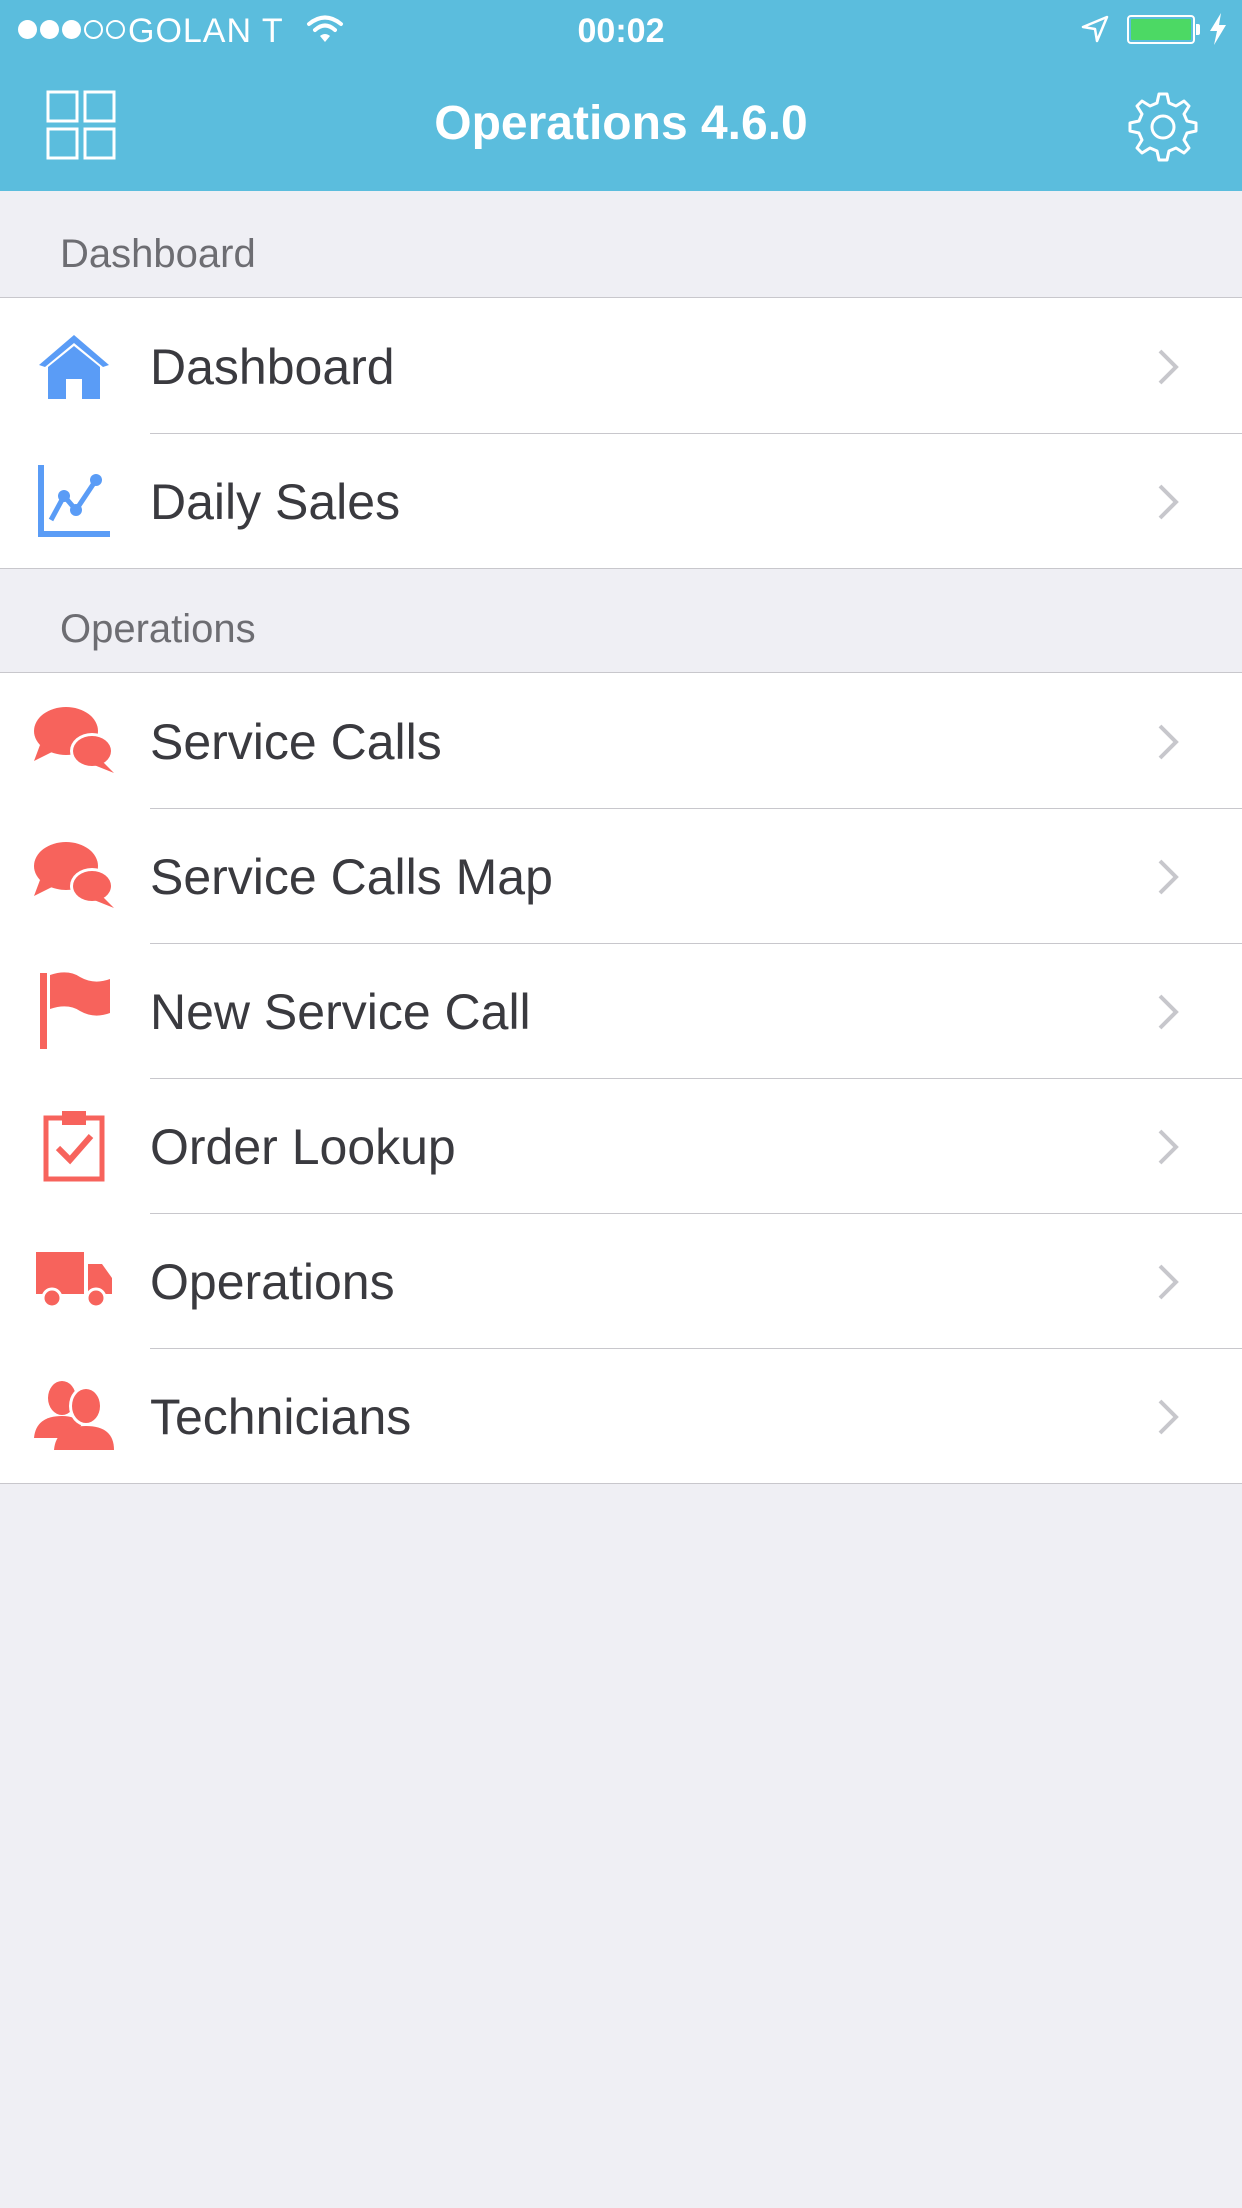 The width and height of the screenshot is (1242, 2208). Describe the element at coordinates (621, 1145) in the screenshot. I see `list-item-order-lookup: Order Lookup` at that location.